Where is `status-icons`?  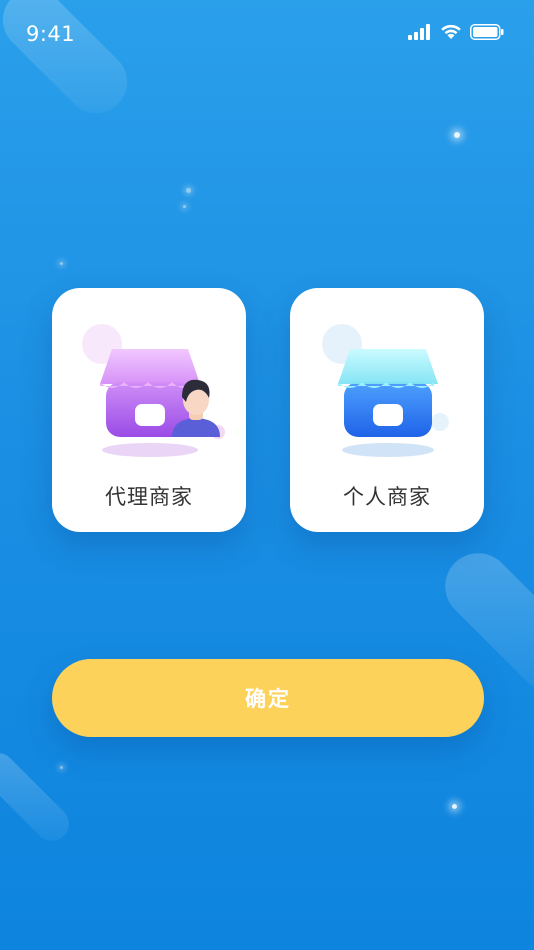
status-icons is located at coordinates (456, 34).